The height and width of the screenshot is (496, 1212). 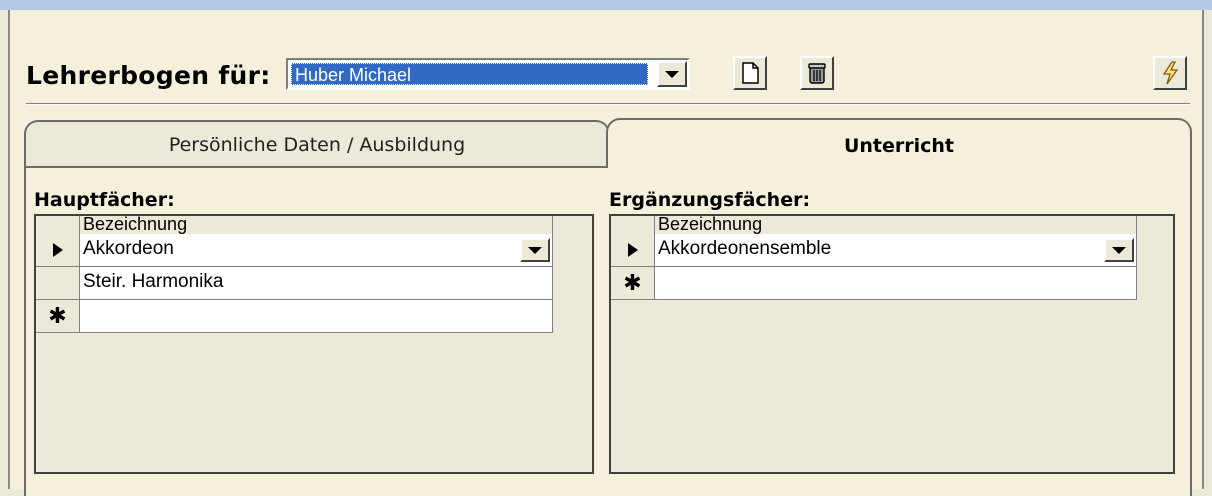 I want to click on teacher-select: Huber Michael, so click(x=488, y=74).